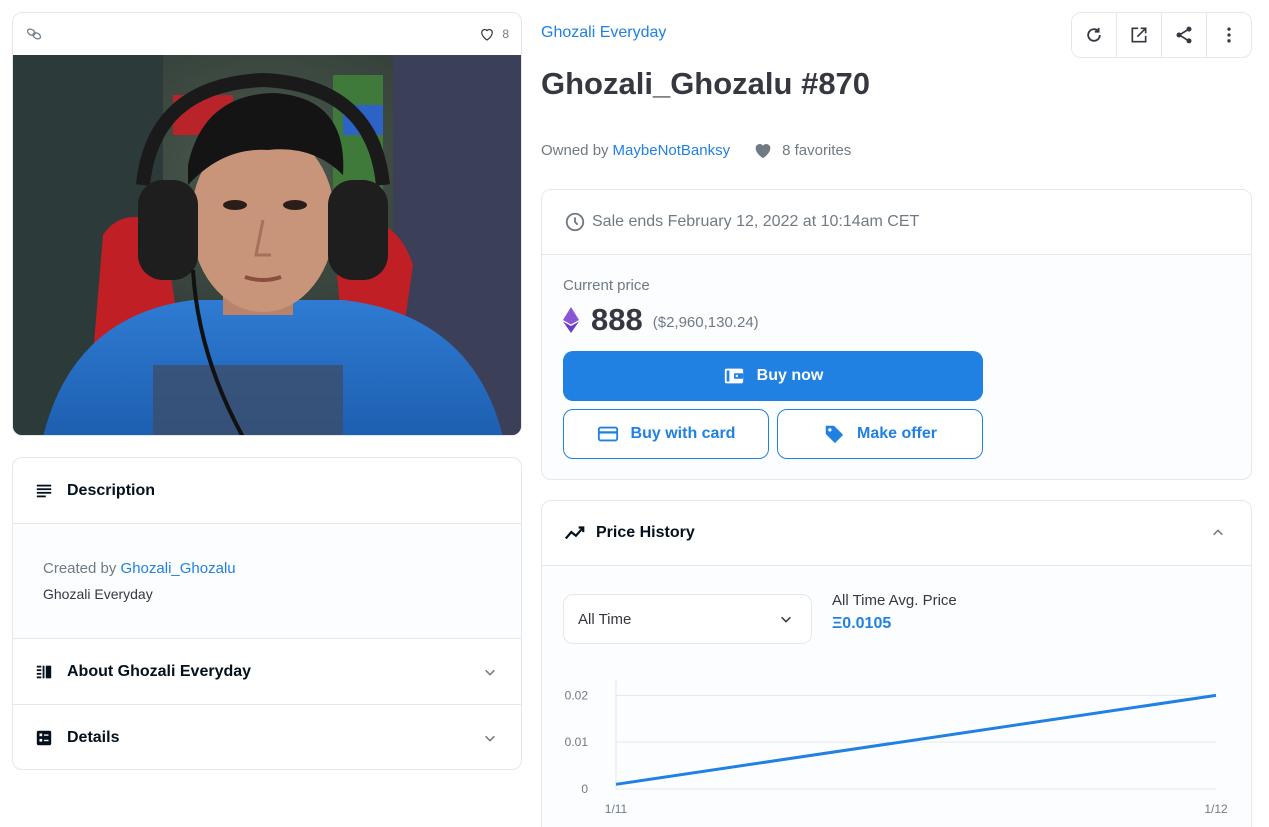 The image size is (1269, 827). Describe the element at coordinates (98, 594) in the screenshot. I see `description-text: Ghozali Everyday` at that location.